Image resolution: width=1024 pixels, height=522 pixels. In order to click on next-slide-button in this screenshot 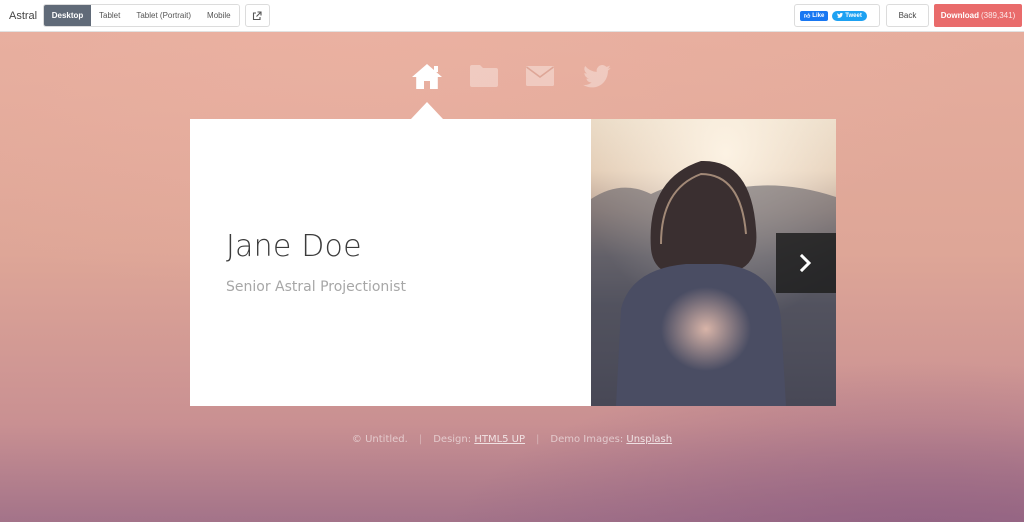, I will do `click(806, 263)`.